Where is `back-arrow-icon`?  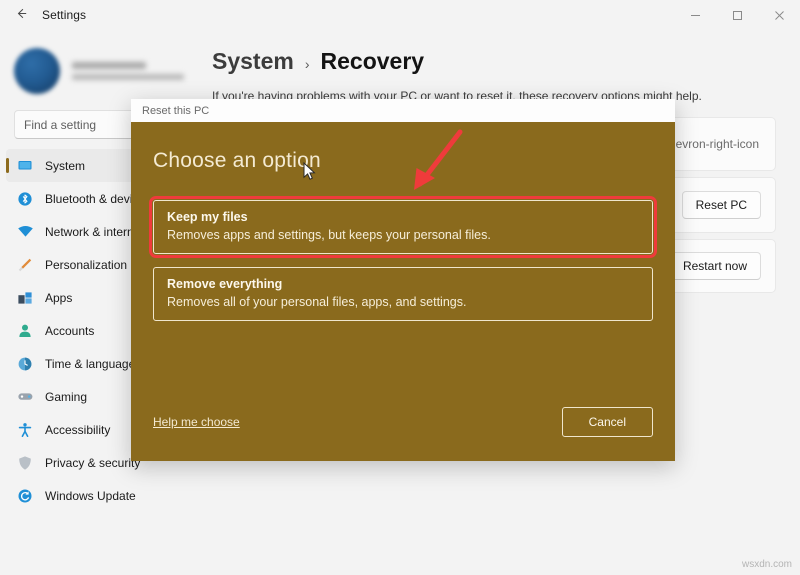
back-arrow-icon is located at coordinates (21, 15).